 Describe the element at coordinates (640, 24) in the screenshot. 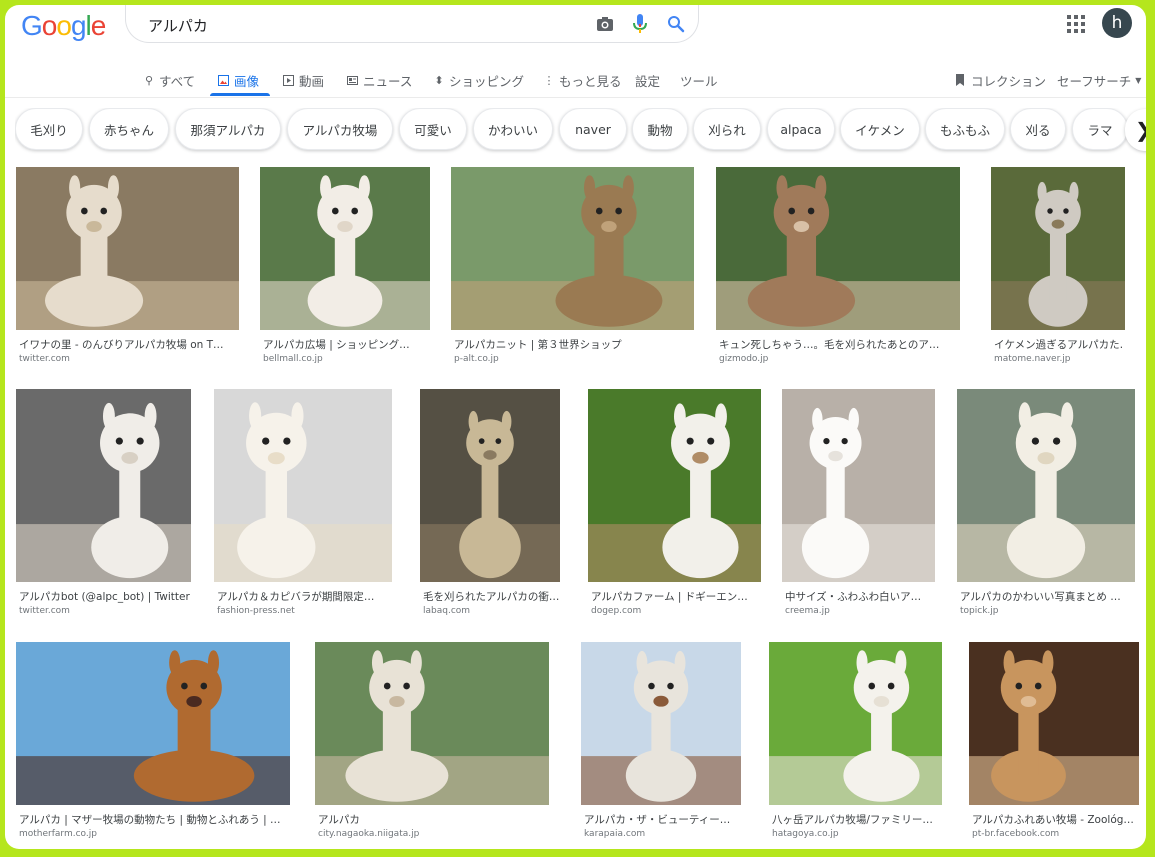

I see `microphone-icon` at that location.